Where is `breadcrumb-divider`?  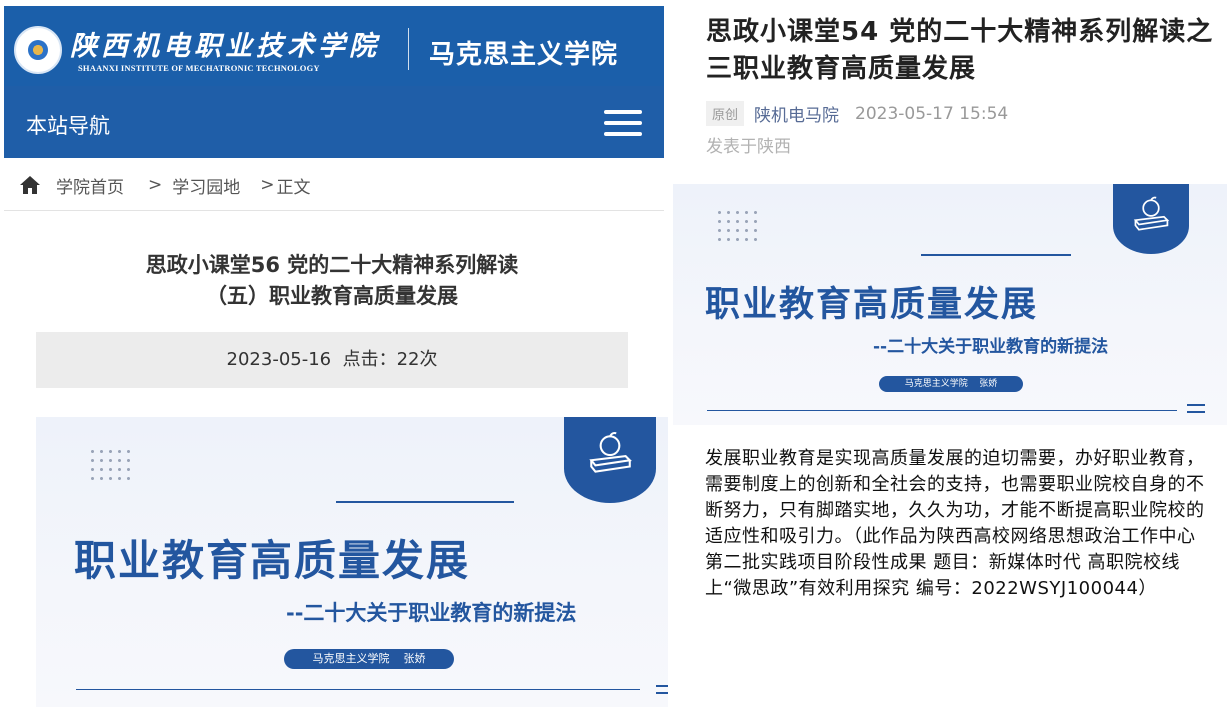 breadcrumb-divider is located at coordinates (334, 210).